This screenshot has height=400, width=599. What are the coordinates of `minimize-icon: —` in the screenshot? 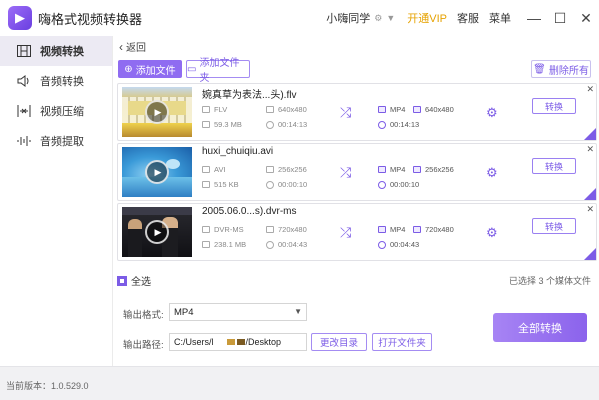 It's located at (534, 18).